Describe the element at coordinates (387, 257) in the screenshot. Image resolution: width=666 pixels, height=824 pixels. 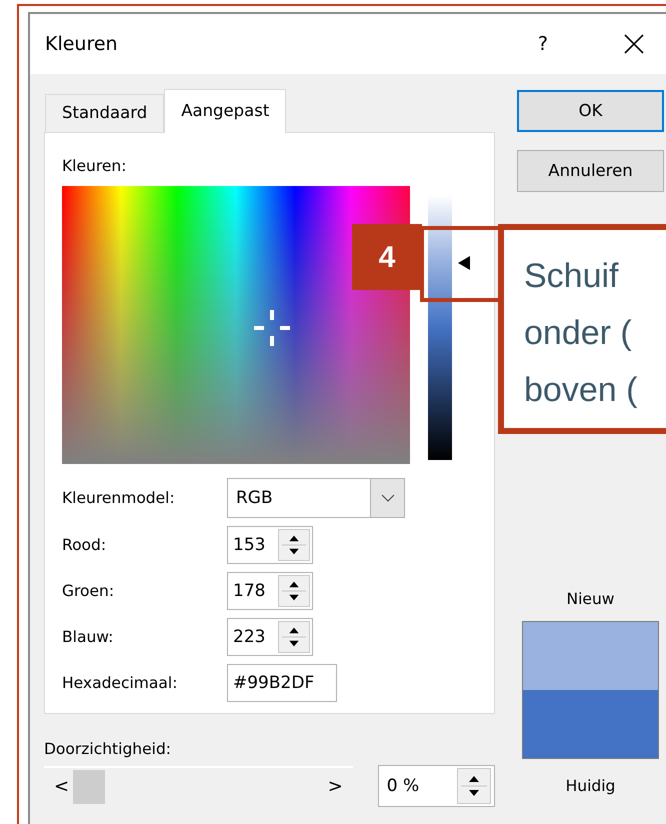
I see `step-number-badge: 4` at that location.